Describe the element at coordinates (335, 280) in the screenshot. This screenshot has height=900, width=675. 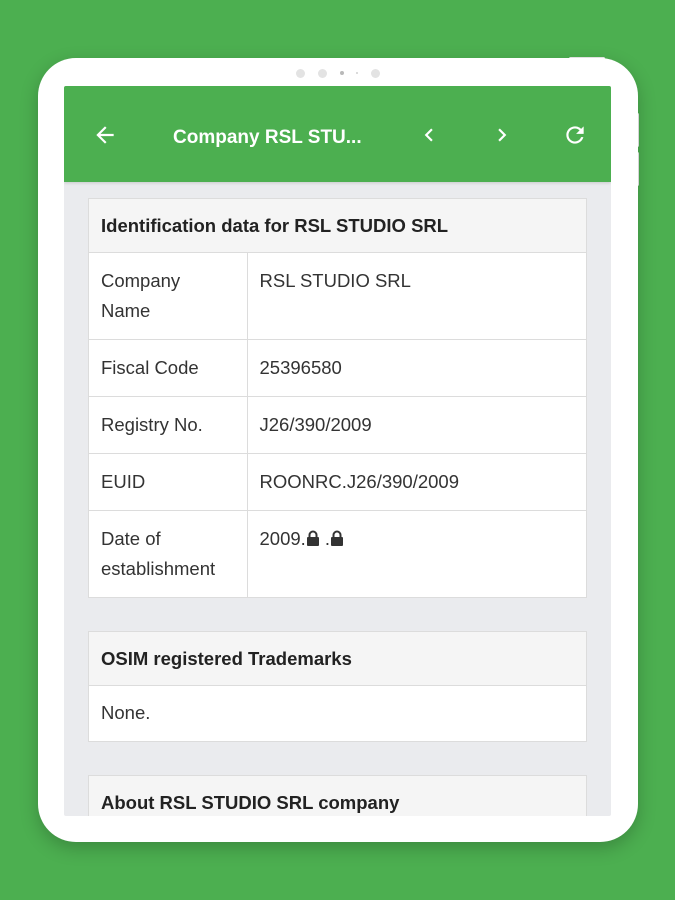
I see `row-value: RSL STUDIO SRL` at that location.